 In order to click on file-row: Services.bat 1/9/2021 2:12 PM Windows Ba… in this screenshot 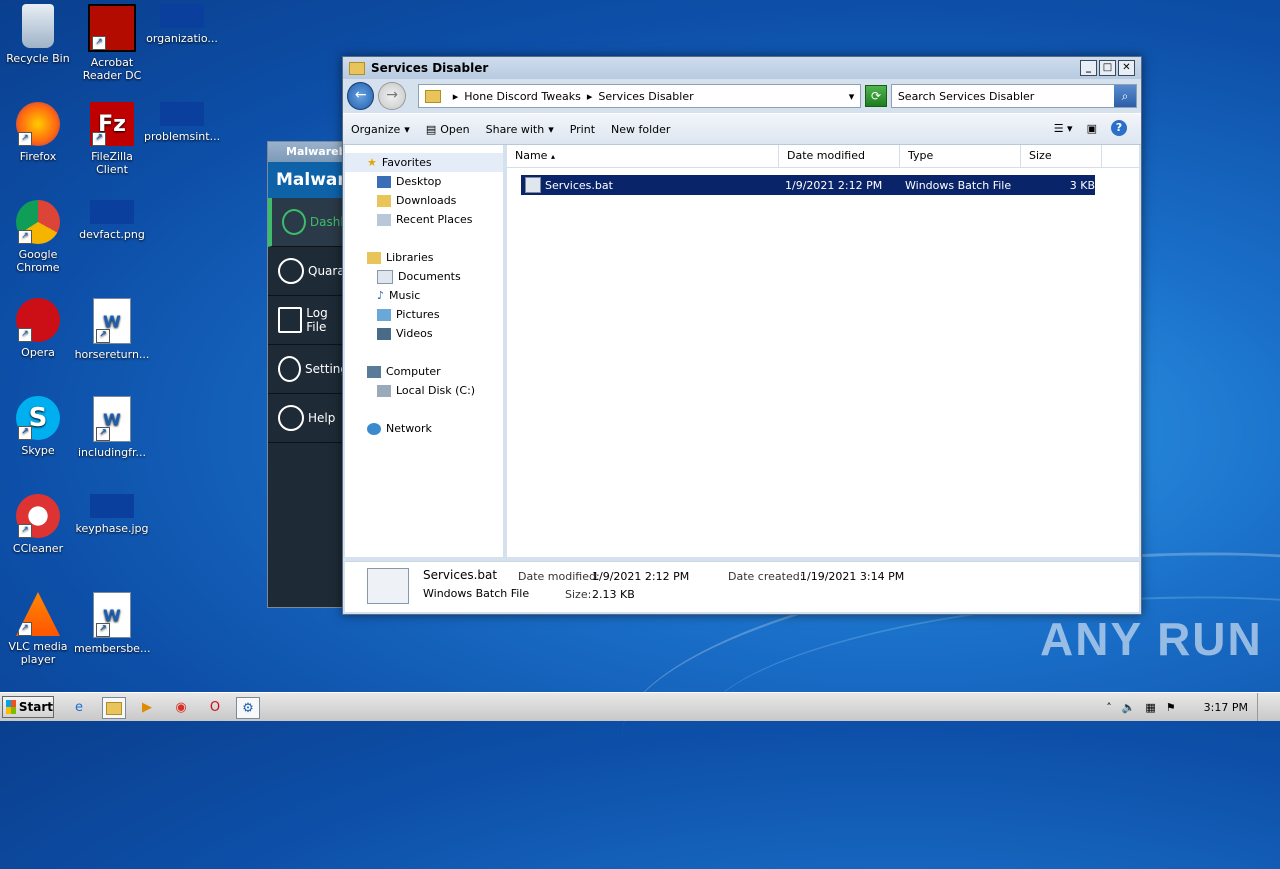, I will do `click(808, 185)`.